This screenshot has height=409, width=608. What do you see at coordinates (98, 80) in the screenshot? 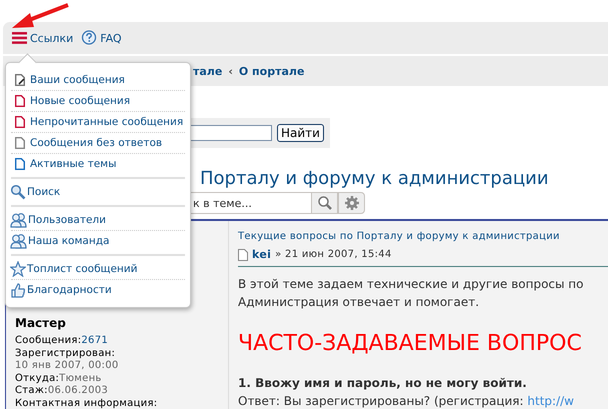
I see `menu-item: Ваши сообщения` at bounding box center [98, 80].